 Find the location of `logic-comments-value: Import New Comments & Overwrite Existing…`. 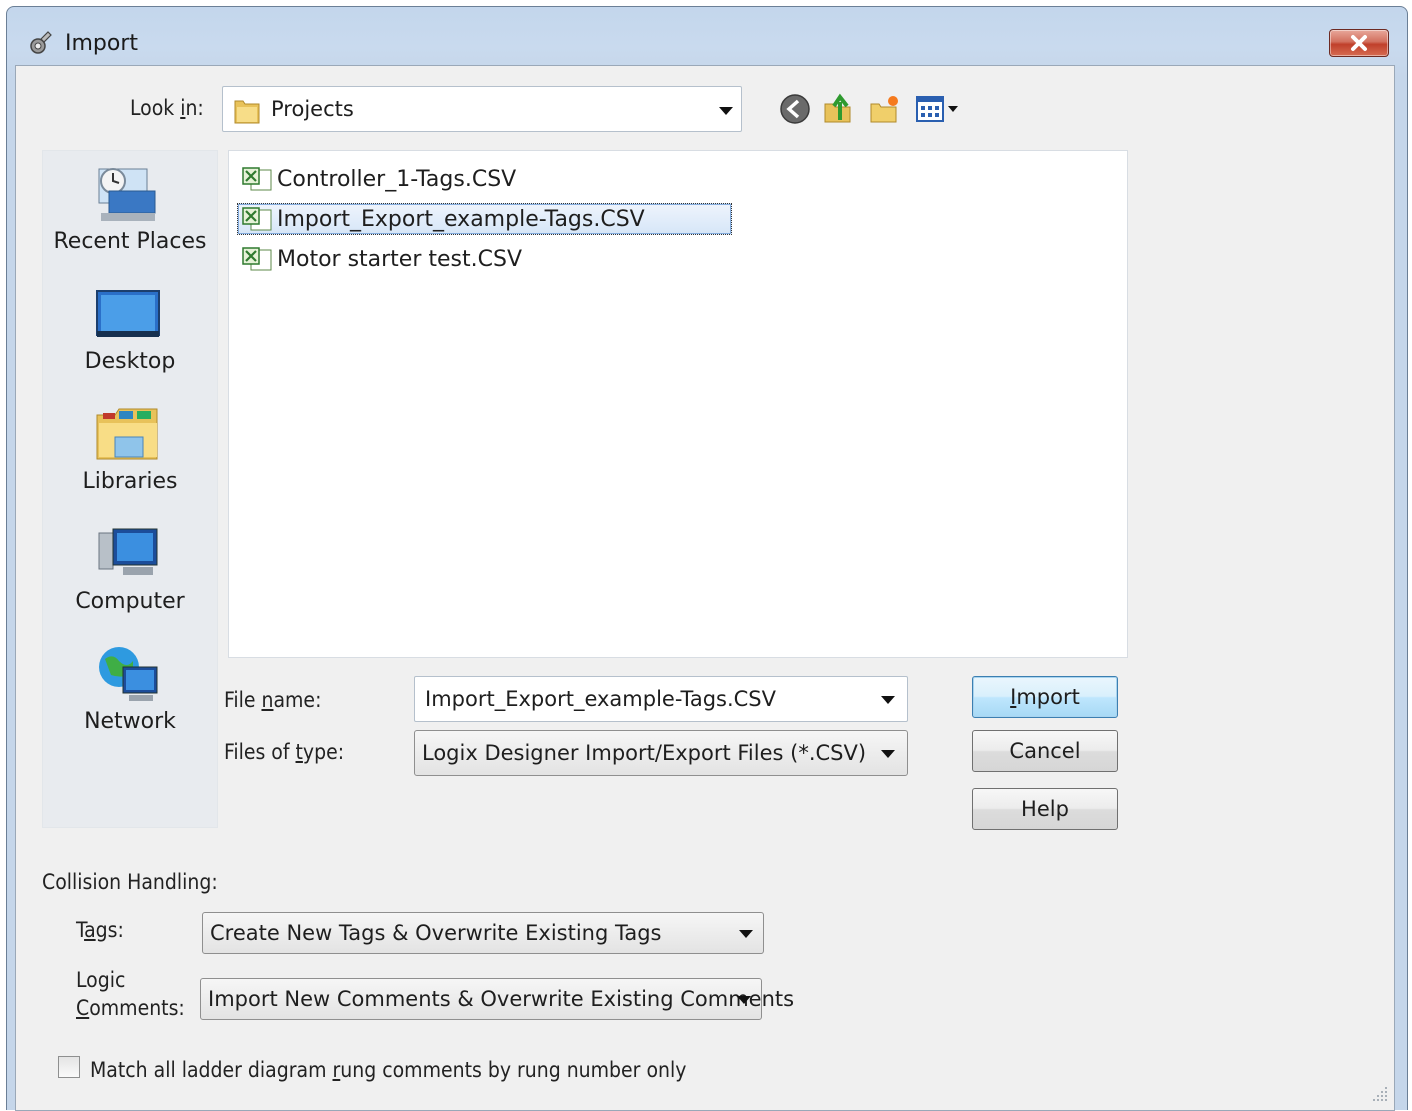

logic-comments-value: Import New Comments & Overwrite Existing… is located at coordinates (501, 999).